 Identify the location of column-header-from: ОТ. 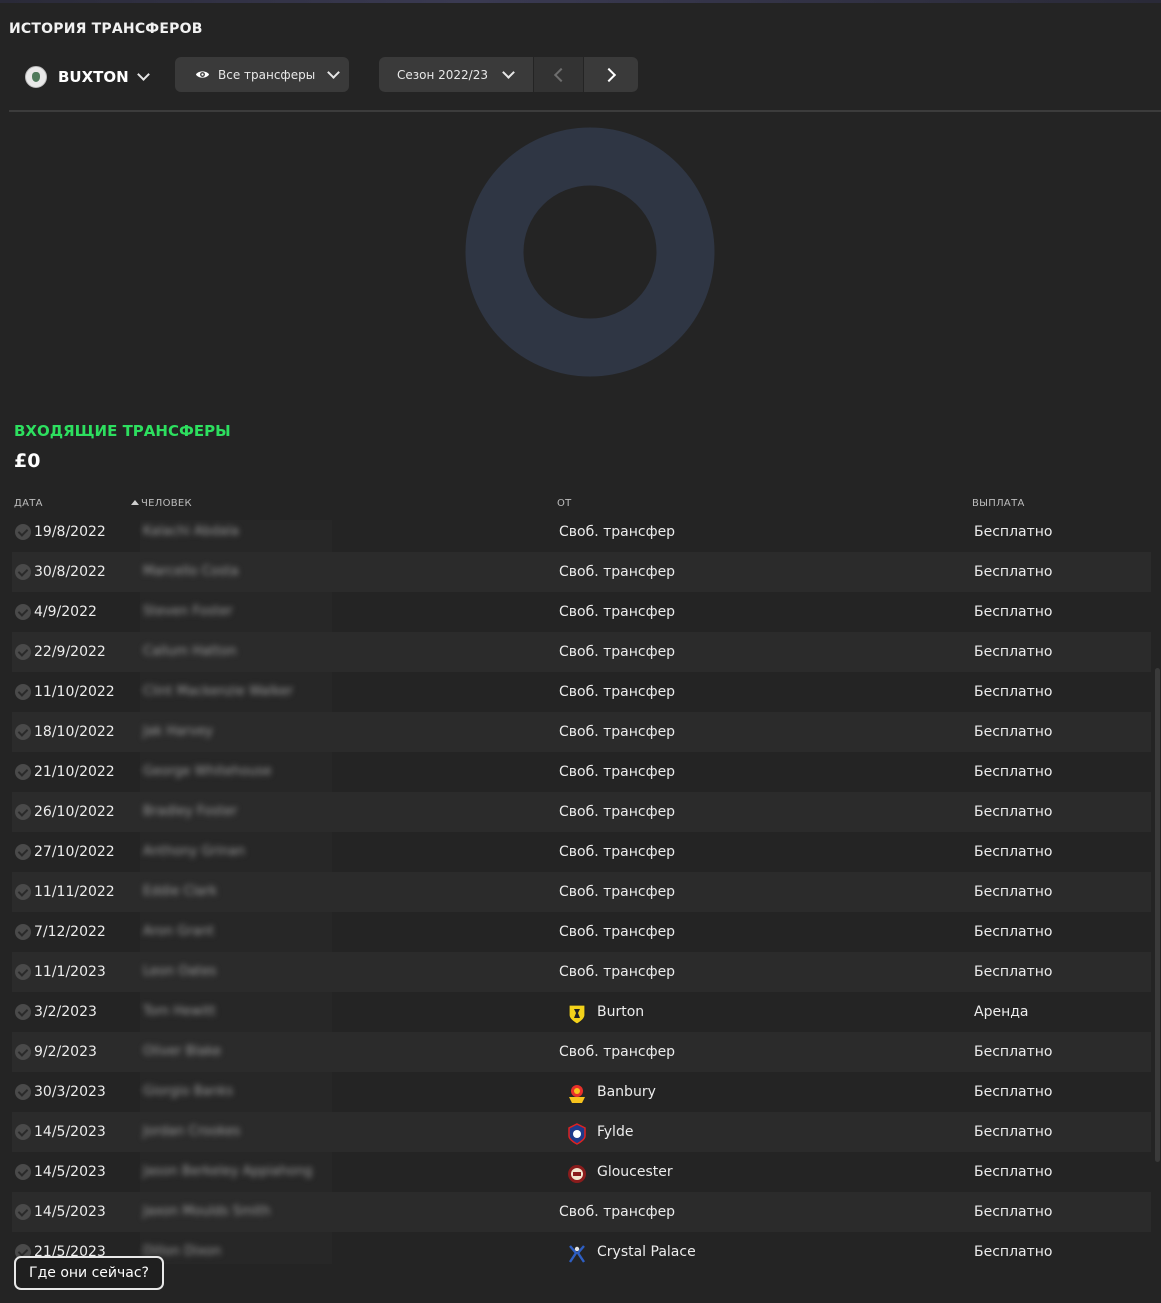
(564, 503).